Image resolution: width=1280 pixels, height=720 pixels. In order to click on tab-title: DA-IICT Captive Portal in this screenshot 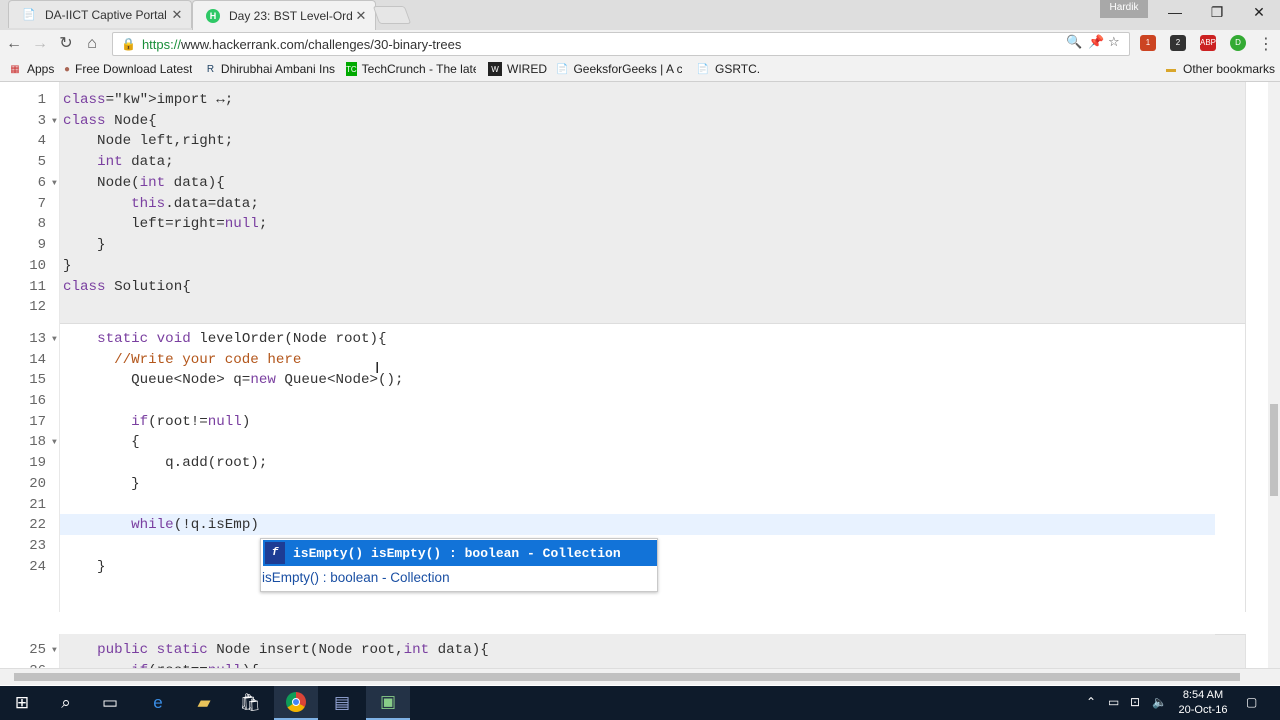, I will do `click(106, 14)`.